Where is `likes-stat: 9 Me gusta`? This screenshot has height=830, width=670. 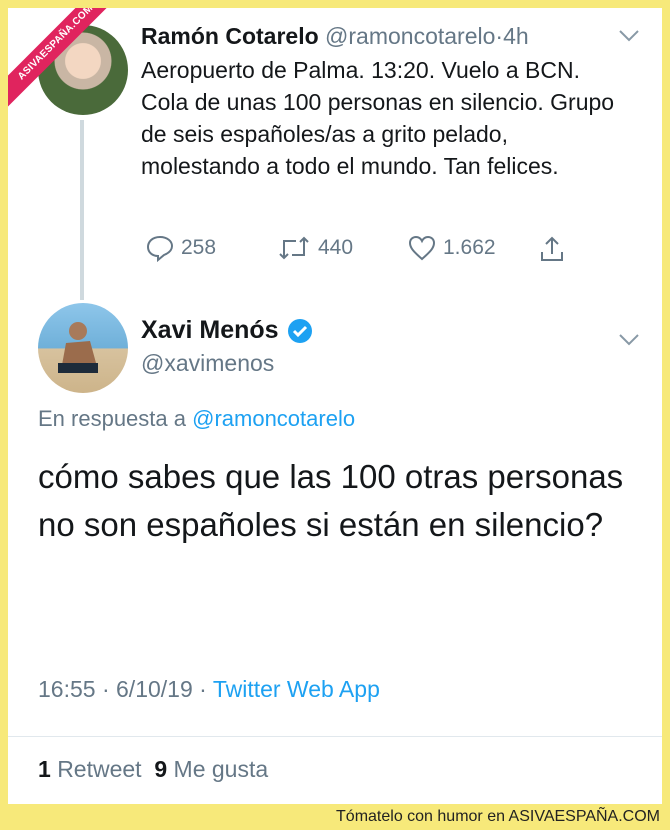
likes-stat: 9 Me gusta is located at coordinates (211, 769).